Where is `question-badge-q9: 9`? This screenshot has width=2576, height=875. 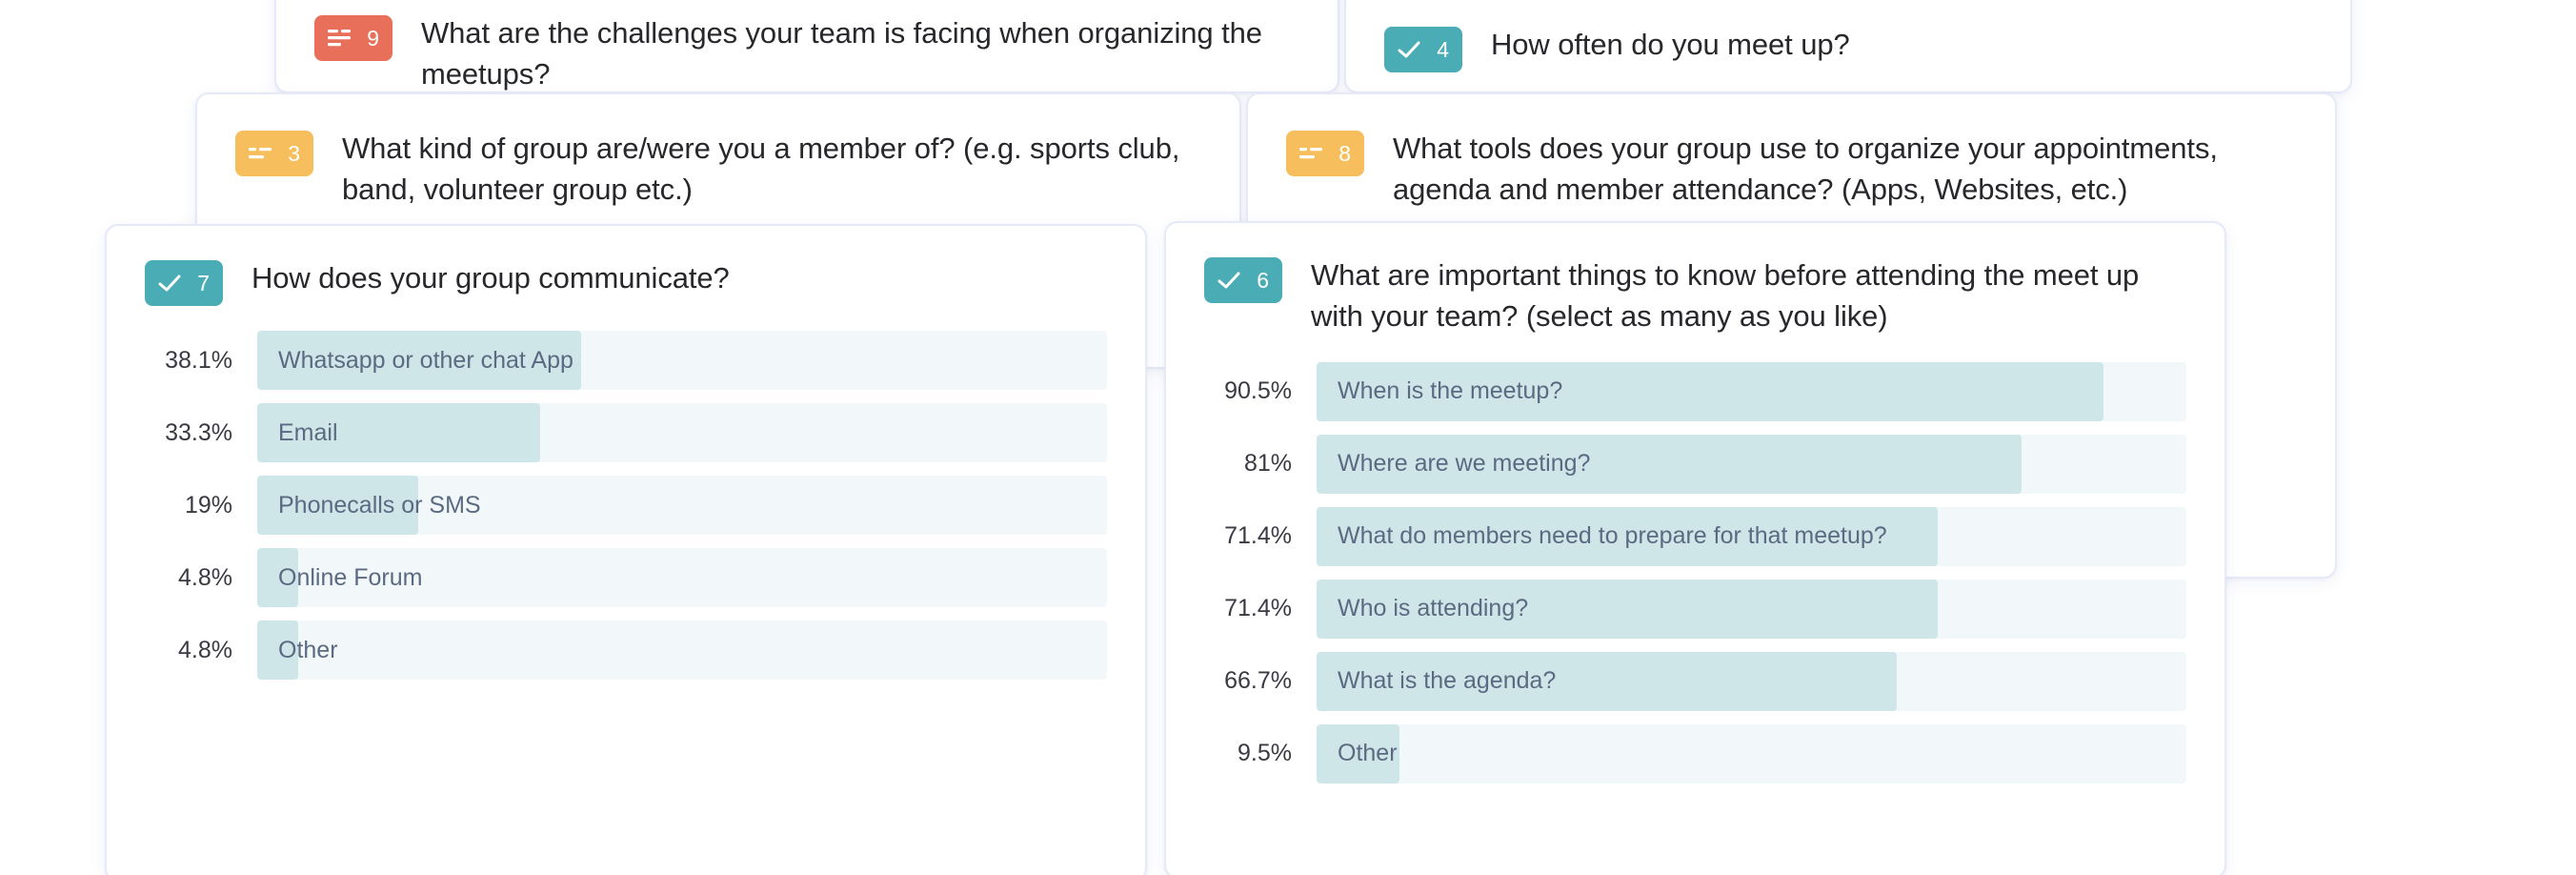 question-badge-q9: 9 is located at coordinates (353, 38).